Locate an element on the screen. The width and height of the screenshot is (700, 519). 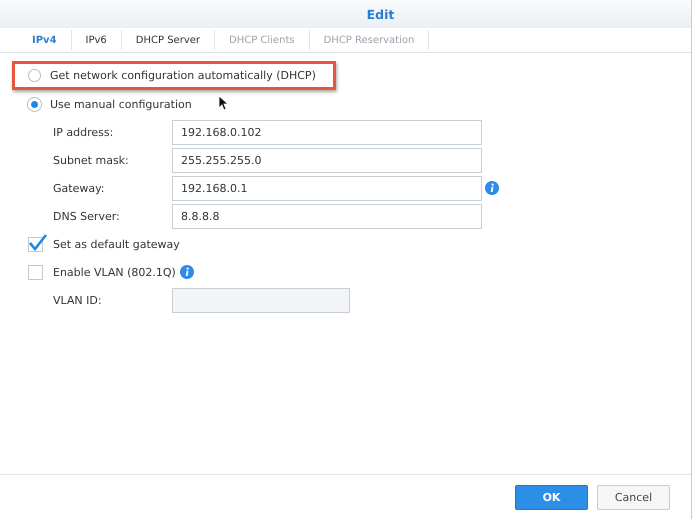
field-label: VLAN ID: is located at coordinates (77, 300).